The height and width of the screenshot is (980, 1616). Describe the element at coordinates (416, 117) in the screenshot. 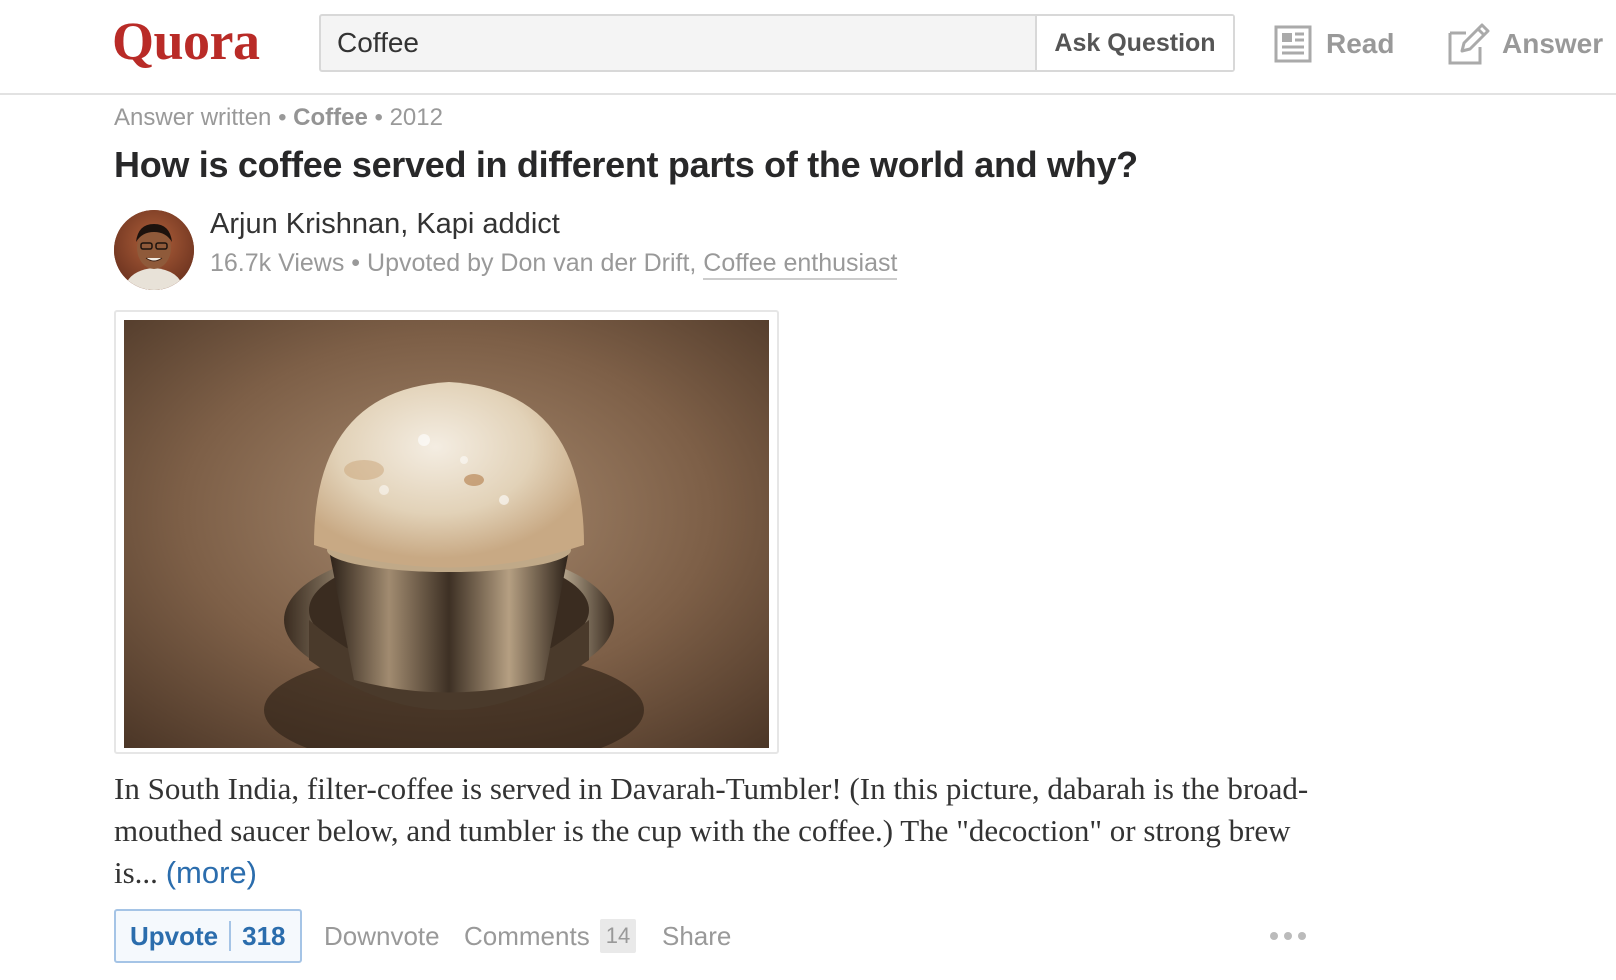

I see `meta-year: 2012` at that location.